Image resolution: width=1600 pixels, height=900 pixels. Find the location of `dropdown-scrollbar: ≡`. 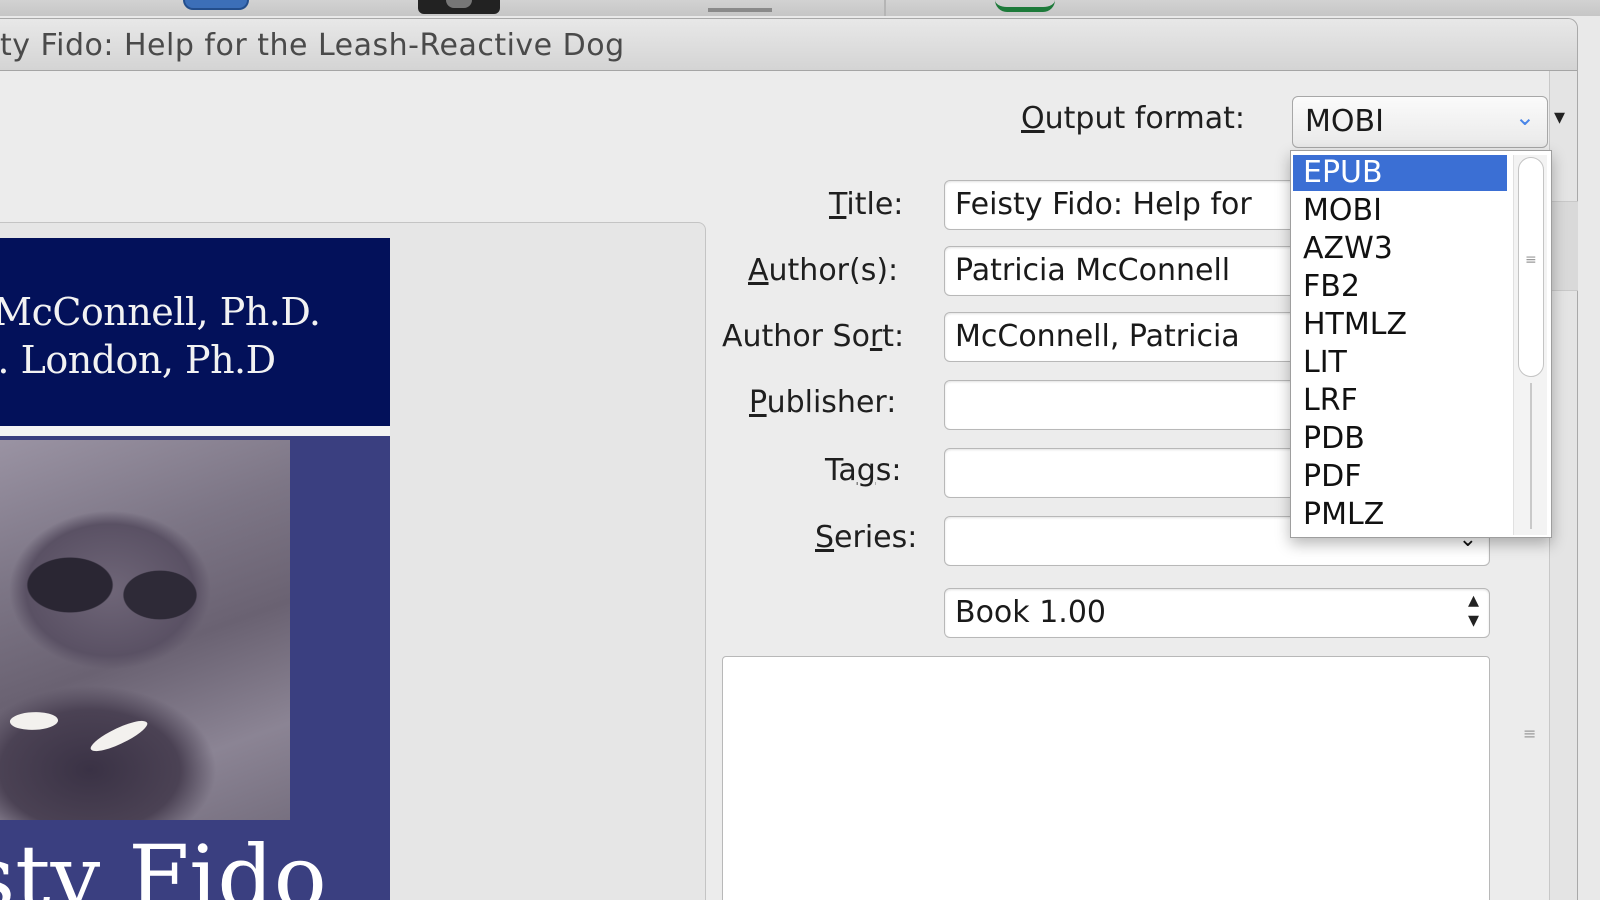

dropdown-scrollbar: ≡ is located at coordinates (1530, 345).